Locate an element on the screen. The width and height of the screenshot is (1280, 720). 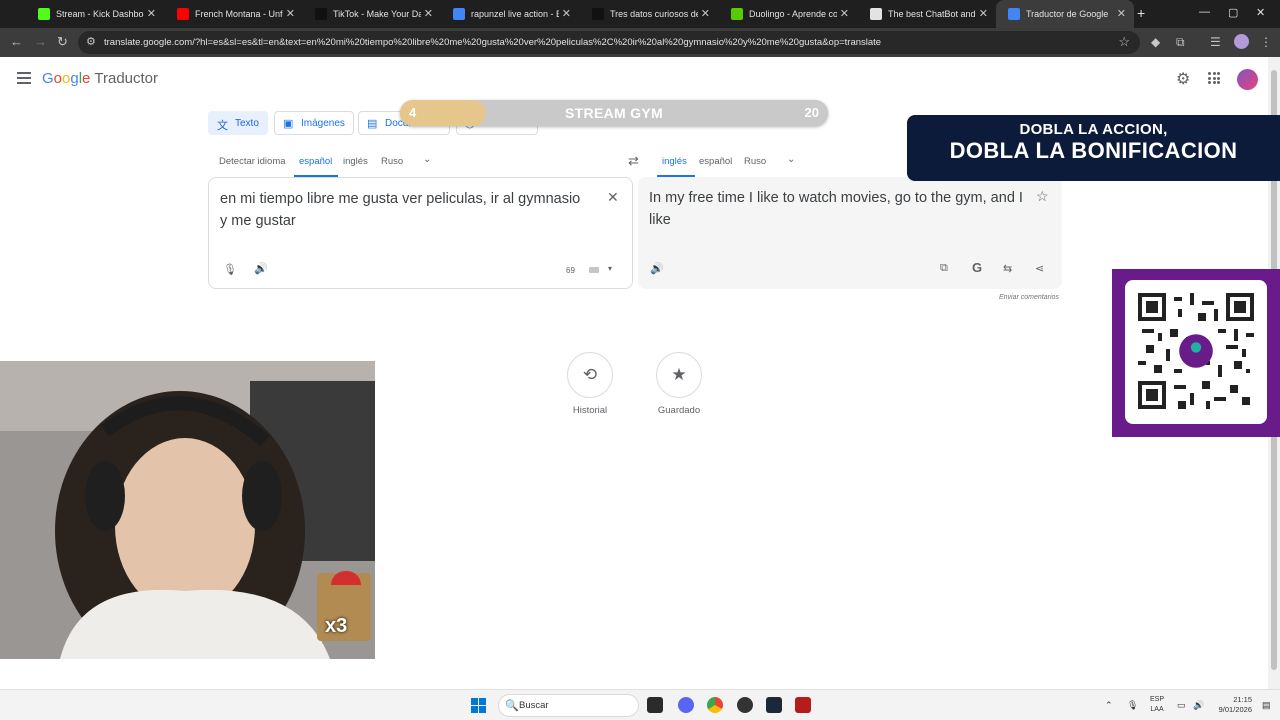
browser-tab: French Montana - Unforgettable✕ is located at coordinates (234, 14).